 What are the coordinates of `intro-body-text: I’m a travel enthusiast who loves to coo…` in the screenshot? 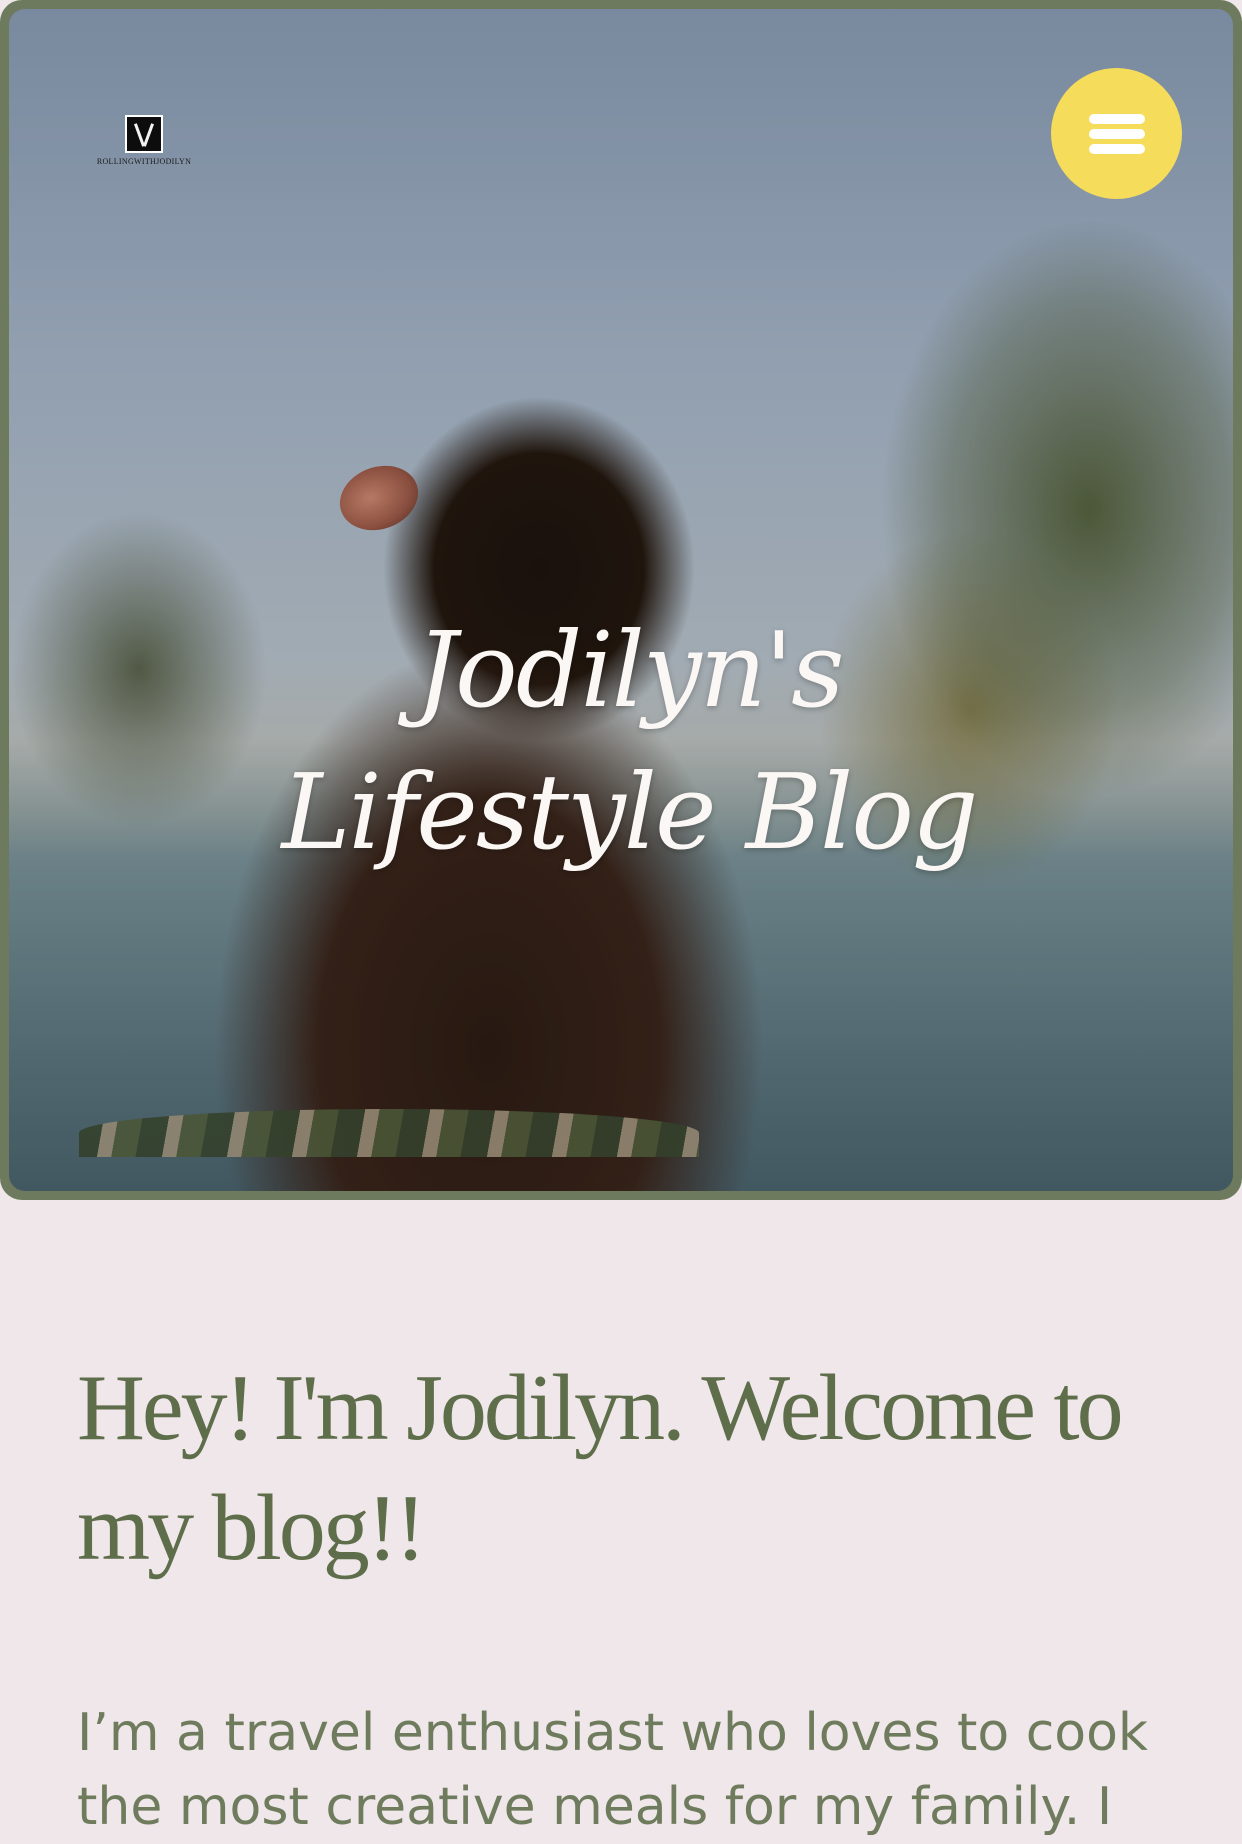 It's located at (613, 1770).